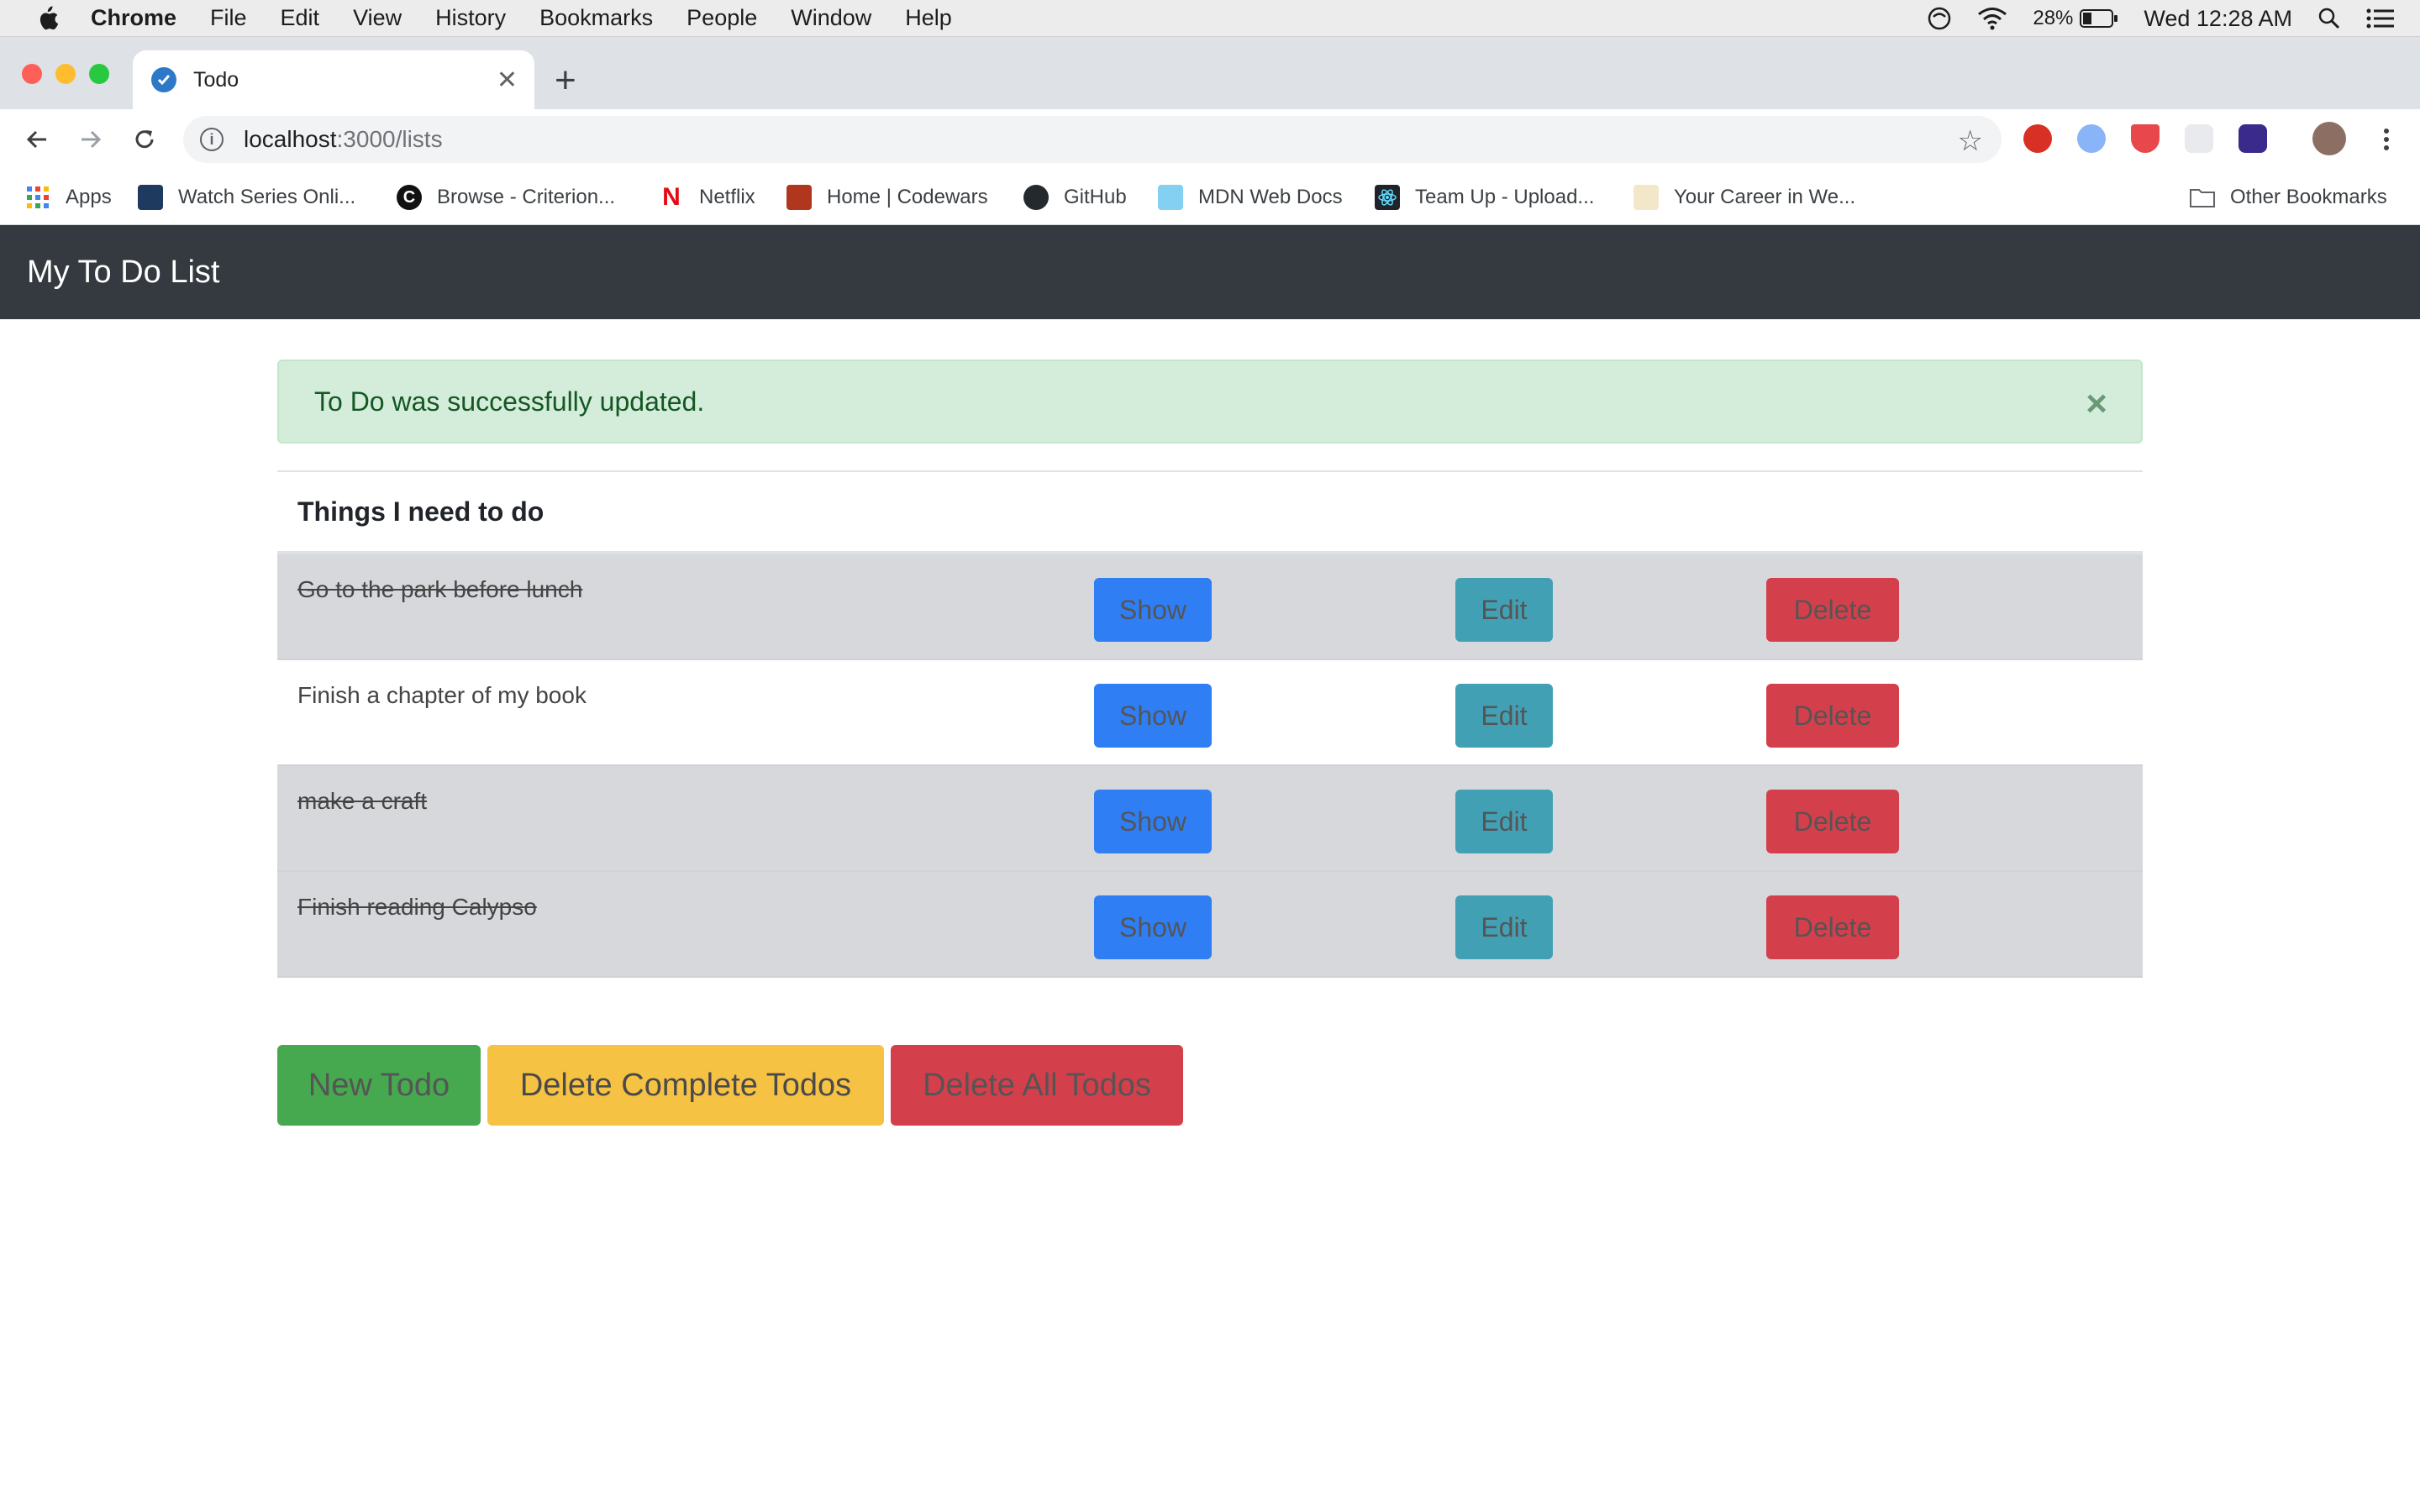 This screenshot has width=2420, height=1512. I want to click on app-brand: My To Do List, so click(123, 273).